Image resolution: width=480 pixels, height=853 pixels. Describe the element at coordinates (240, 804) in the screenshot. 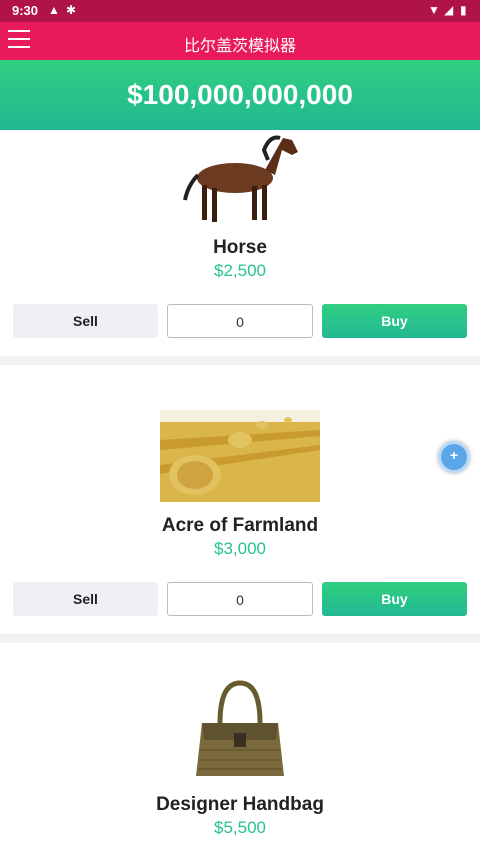

I see `item-name: Designer Handbag` at that location.